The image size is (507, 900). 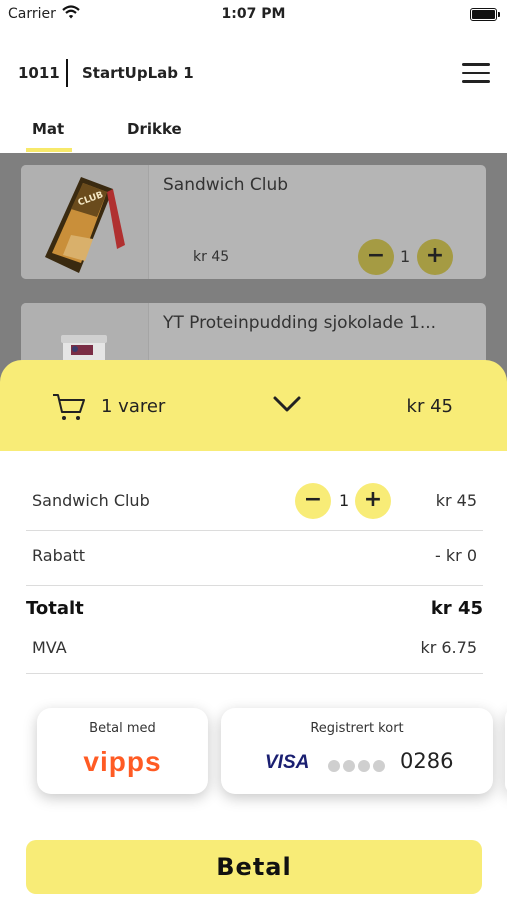 What do you see at coordinates (253, 132) in the screenshot?
I see `category-tabs: Mat Drikke` at bounding box center [253, 132].